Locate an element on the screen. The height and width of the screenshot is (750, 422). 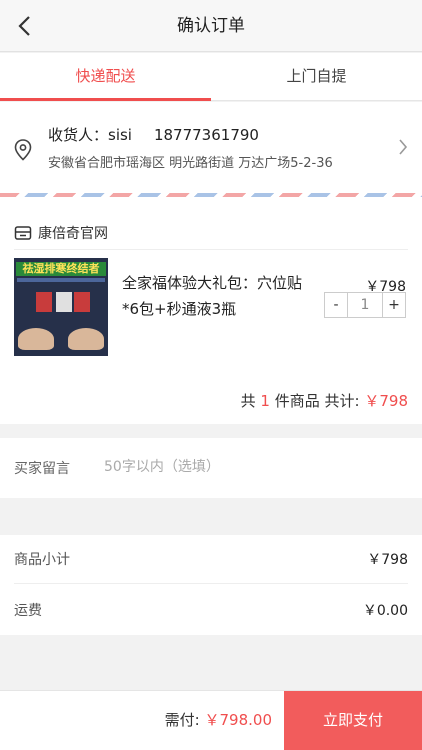
buyer-message-input is located at coordinates (249, 467).